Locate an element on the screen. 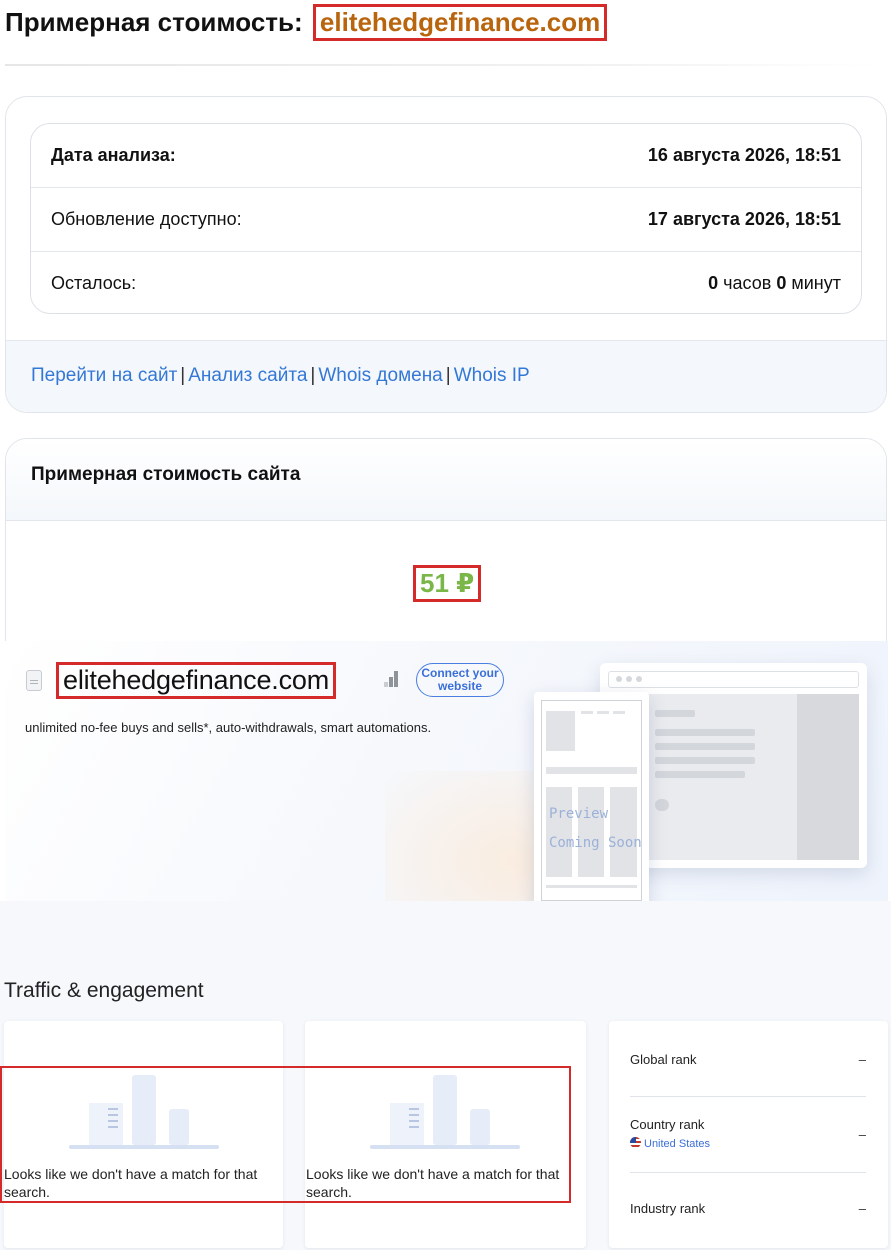 This screenshot has height=1250, width=891. preview-domain: elitehedgefinance.com is located at coordinates (196, 680).